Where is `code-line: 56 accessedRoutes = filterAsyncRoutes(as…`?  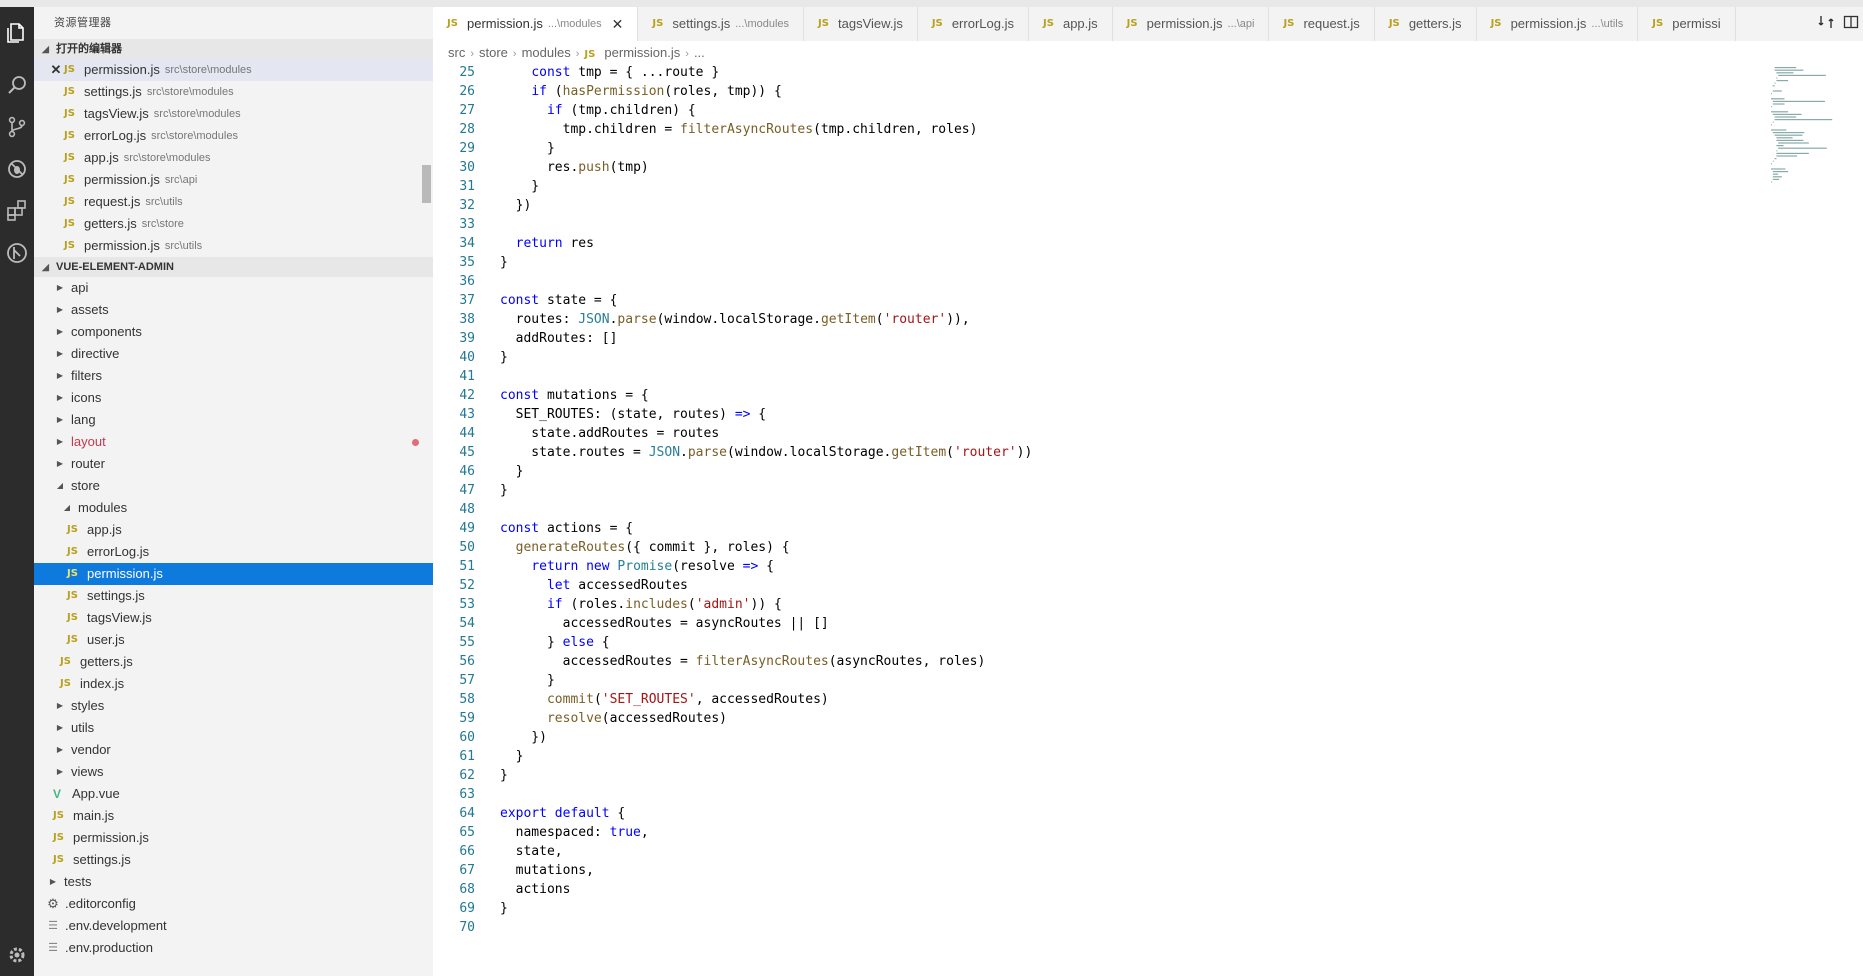
code-line: 56 accessedRoutes = filterAsyncRoutes(as… is located at coordinates (1083, 661).